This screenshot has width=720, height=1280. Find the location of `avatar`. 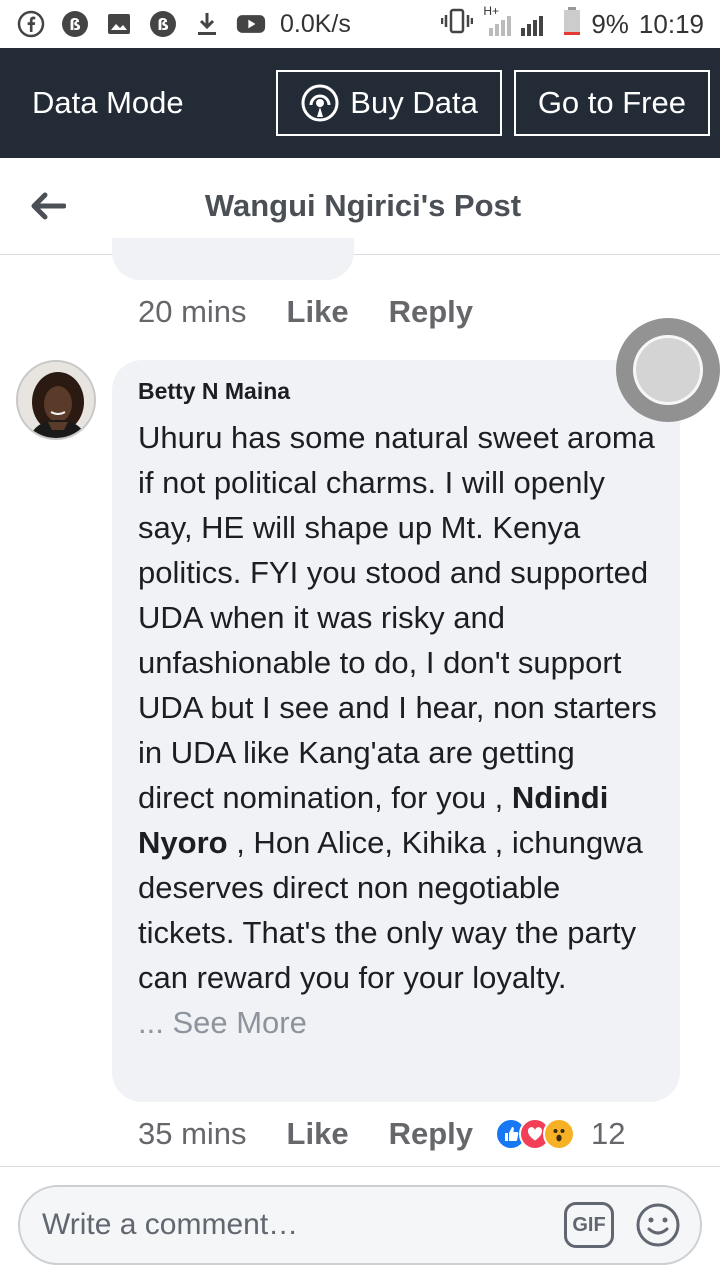

avatar is located at coordinates (56, 400).